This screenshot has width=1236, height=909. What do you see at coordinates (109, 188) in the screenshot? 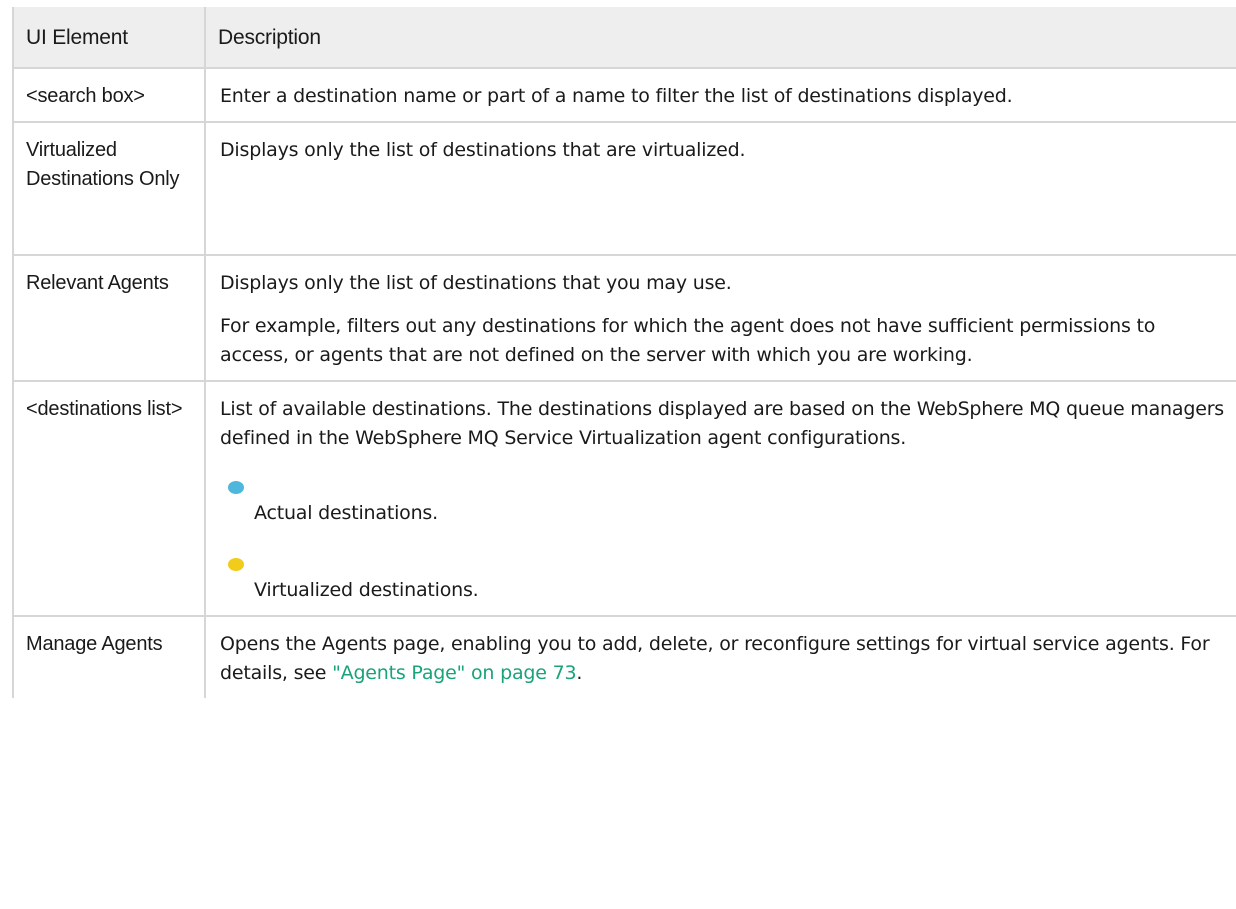
I see `element-cell-virtualized-destinations-only: Virtualized Destinations Only` at bounding box center [109, 188].